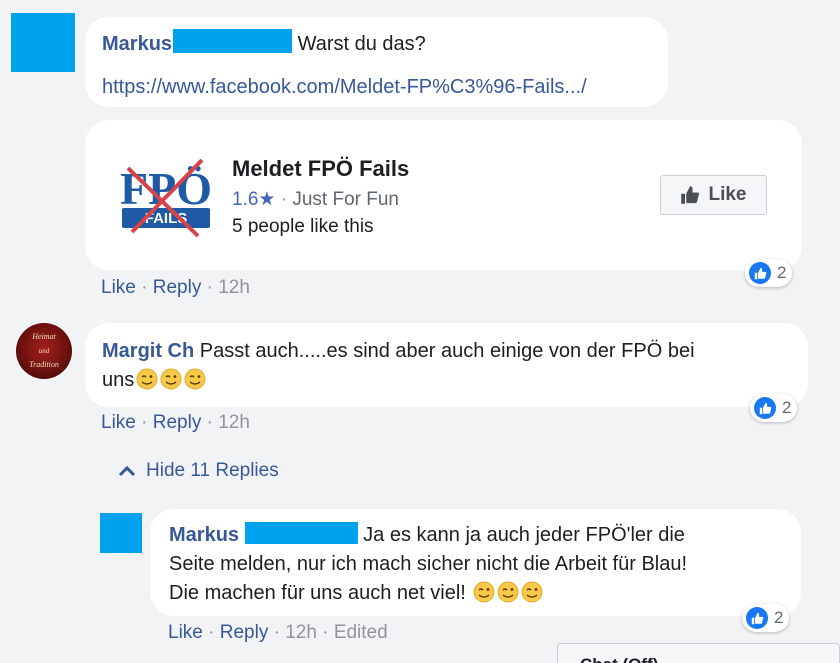  Describe the element at coordinates (346, 199) in the screenshot. I see `page-category: Just For Fun` at that location.